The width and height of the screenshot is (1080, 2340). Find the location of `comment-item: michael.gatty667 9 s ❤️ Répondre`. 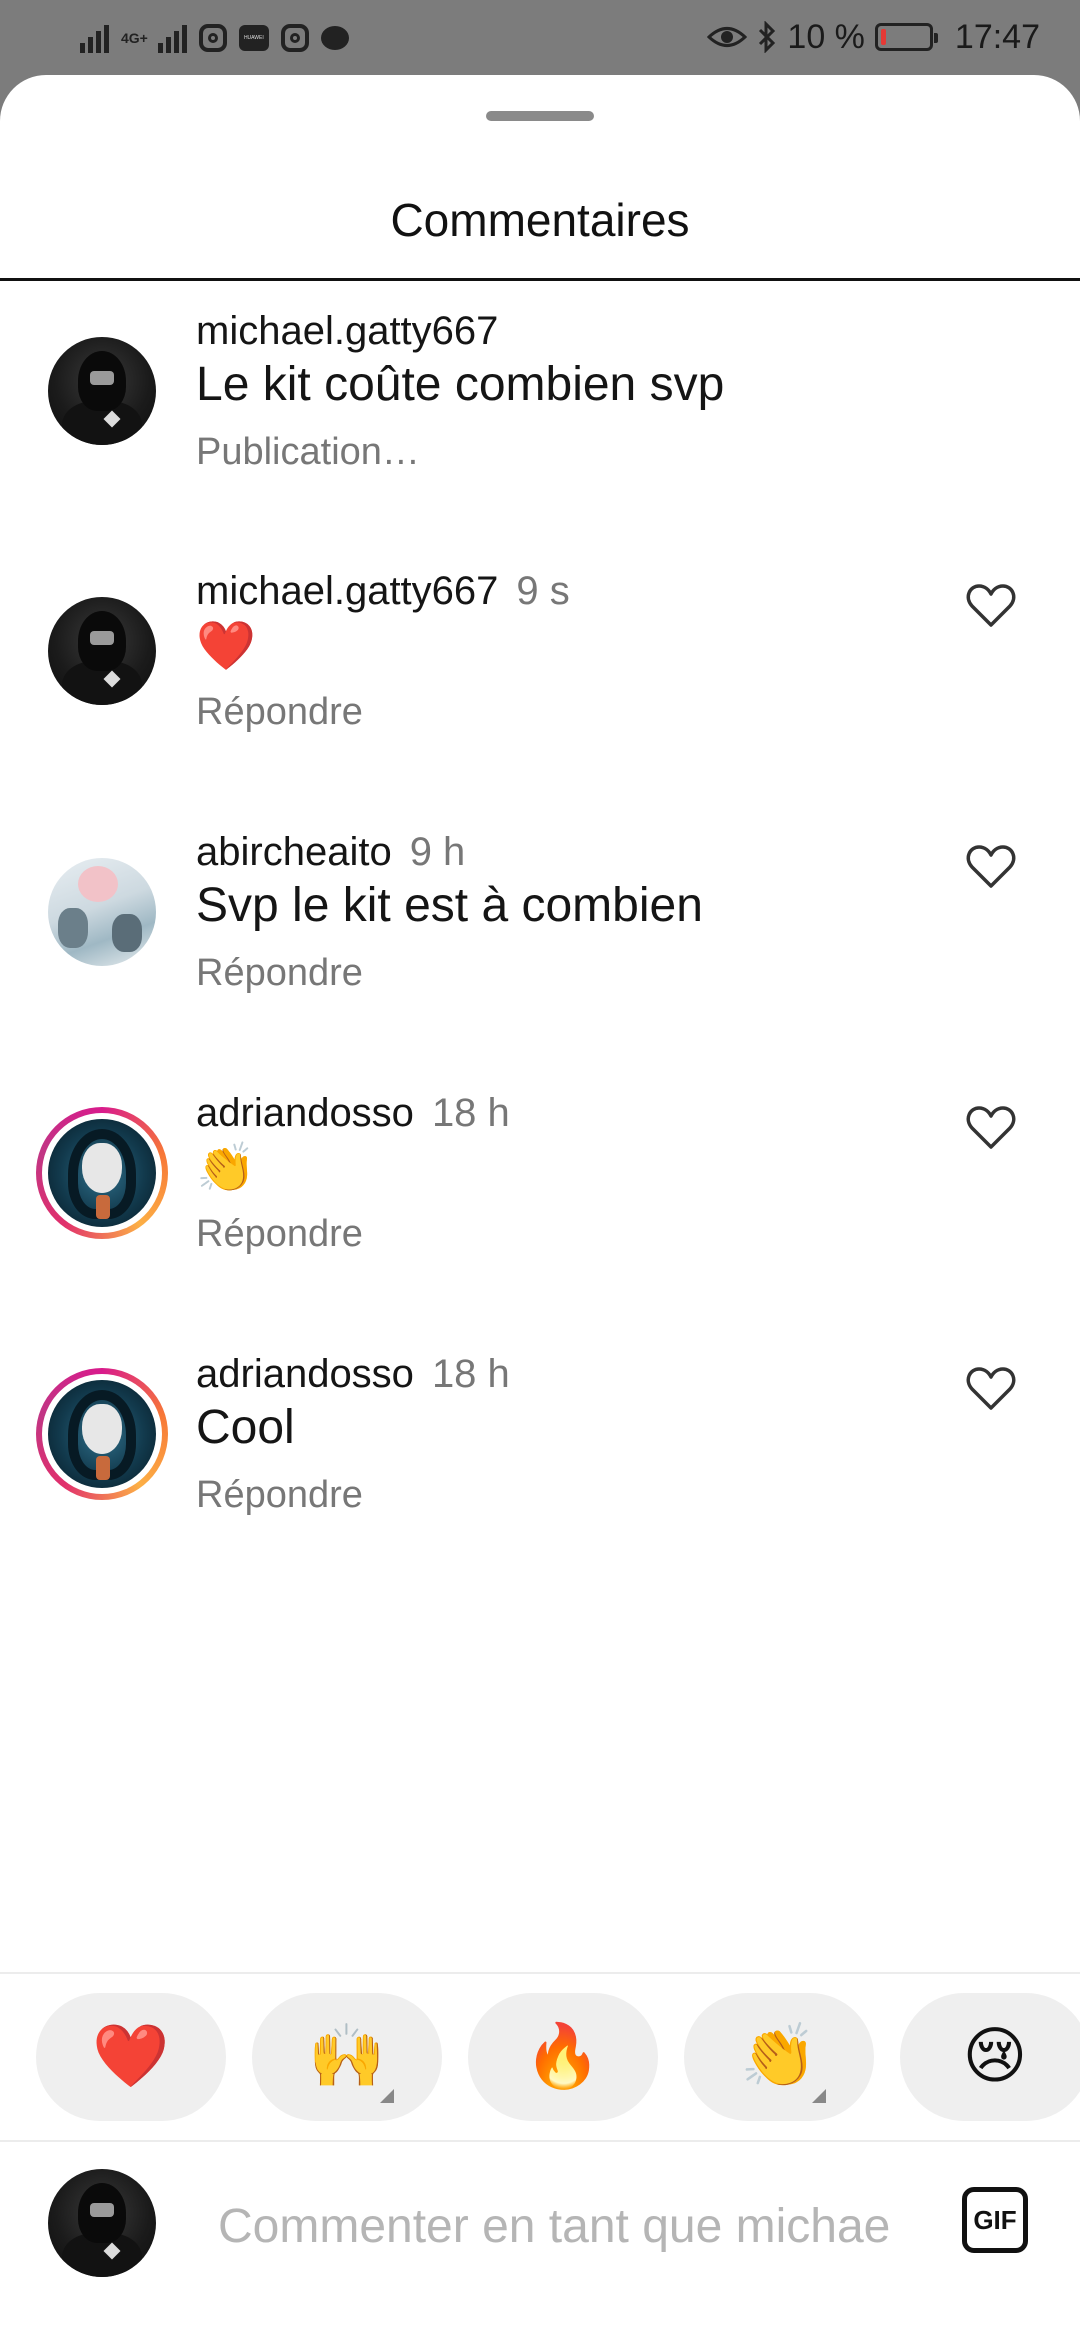

comment-item: michael.gatty667 9 s ❤️ Répondre is located at coordinates (540, 685).